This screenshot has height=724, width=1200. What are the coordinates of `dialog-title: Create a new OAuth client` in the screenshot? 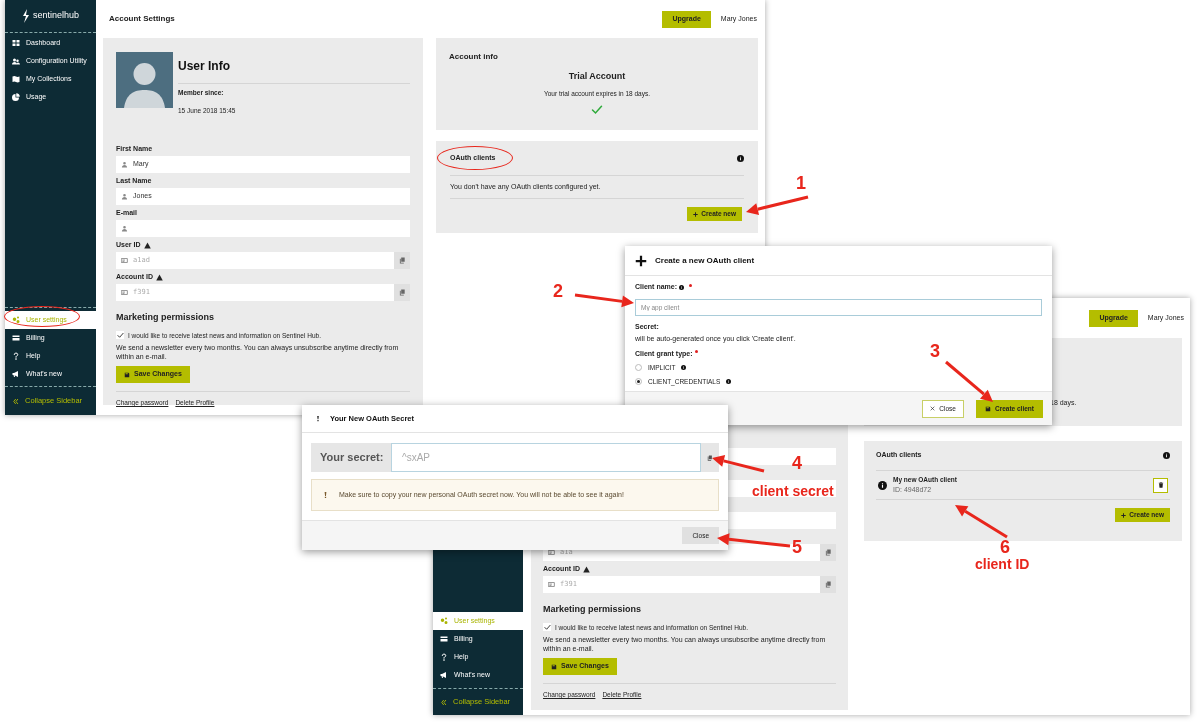 It's located at (705, 260).